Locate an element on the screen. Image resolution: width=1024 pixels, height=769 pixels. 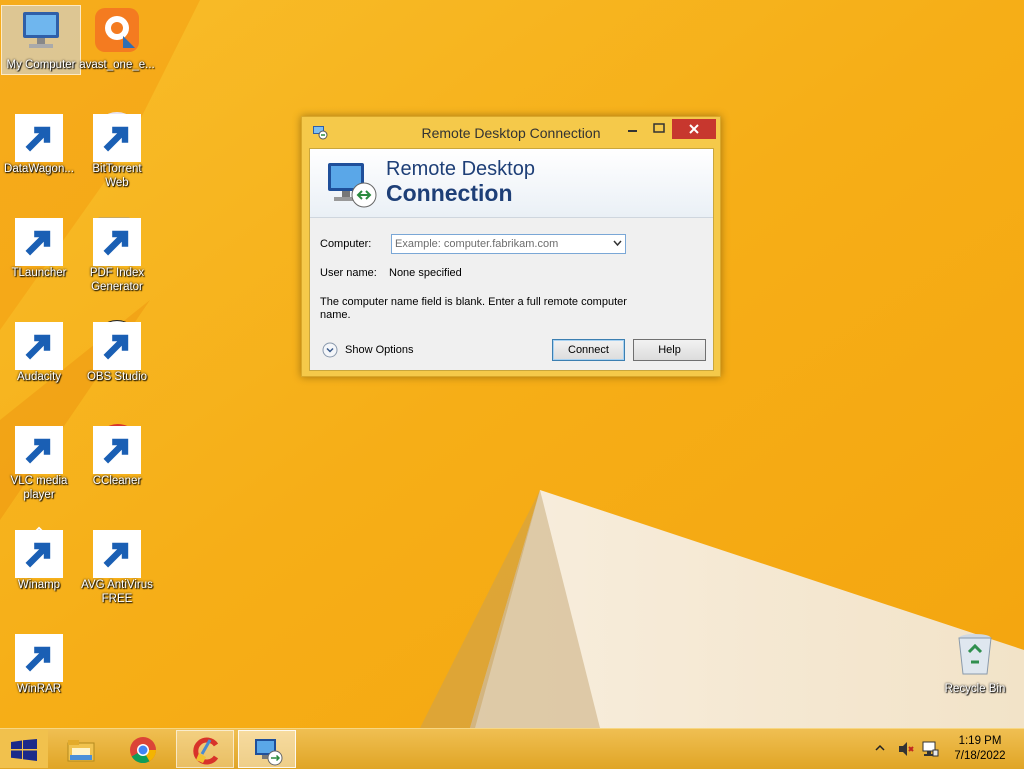
desktop-icon-label: Winamp is located at coordinates (39, 585).